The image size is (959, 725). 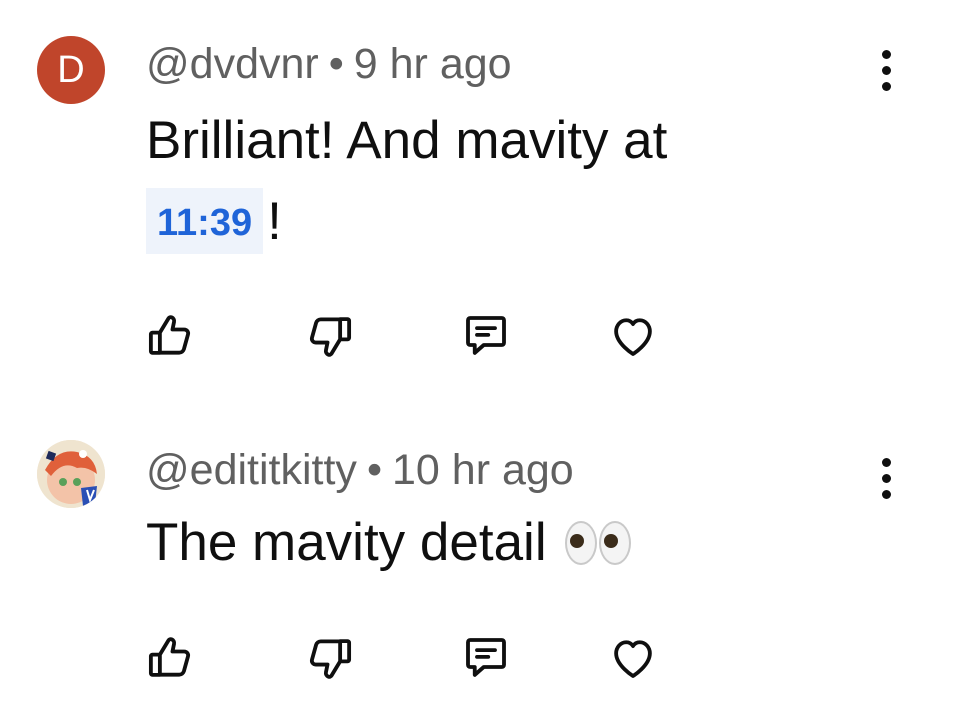 I want to click on comment-time: 9 hr ago, so click(x=433, y=64).